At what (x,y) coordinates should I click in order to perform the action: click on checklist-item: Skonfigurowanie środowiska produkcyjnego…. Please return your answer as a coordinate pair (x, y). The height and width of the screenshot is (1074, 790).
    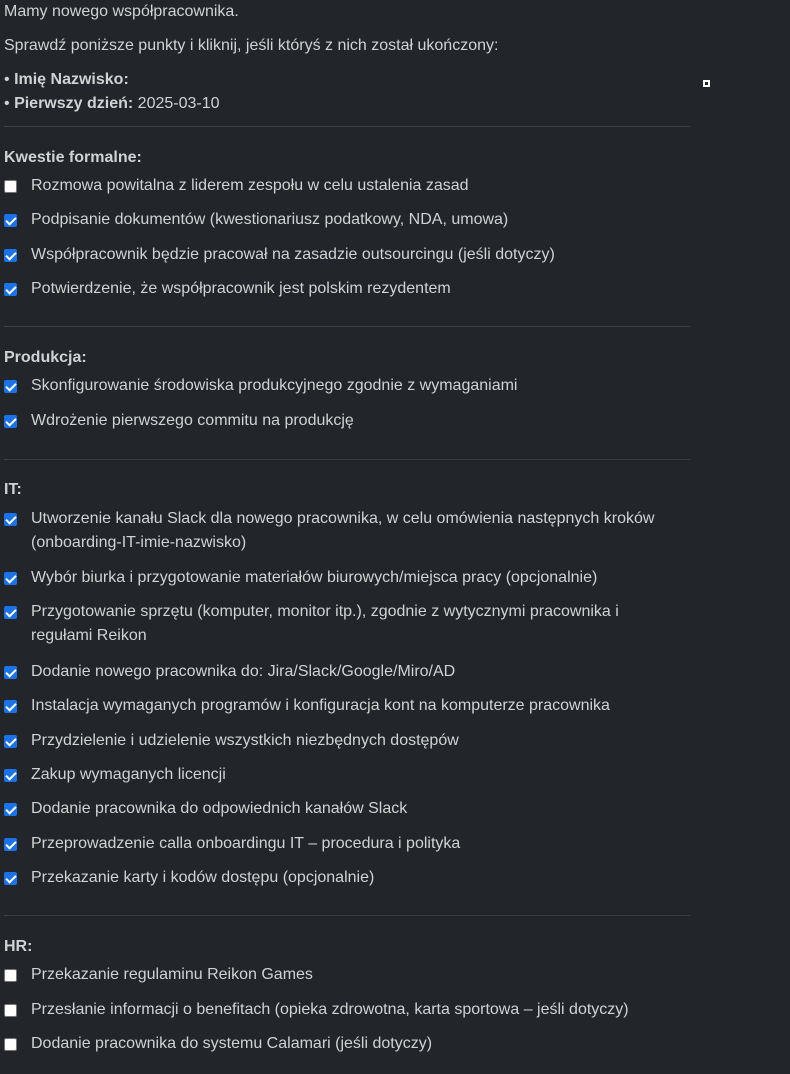
    Looking at the image, I should click on (344, 387).